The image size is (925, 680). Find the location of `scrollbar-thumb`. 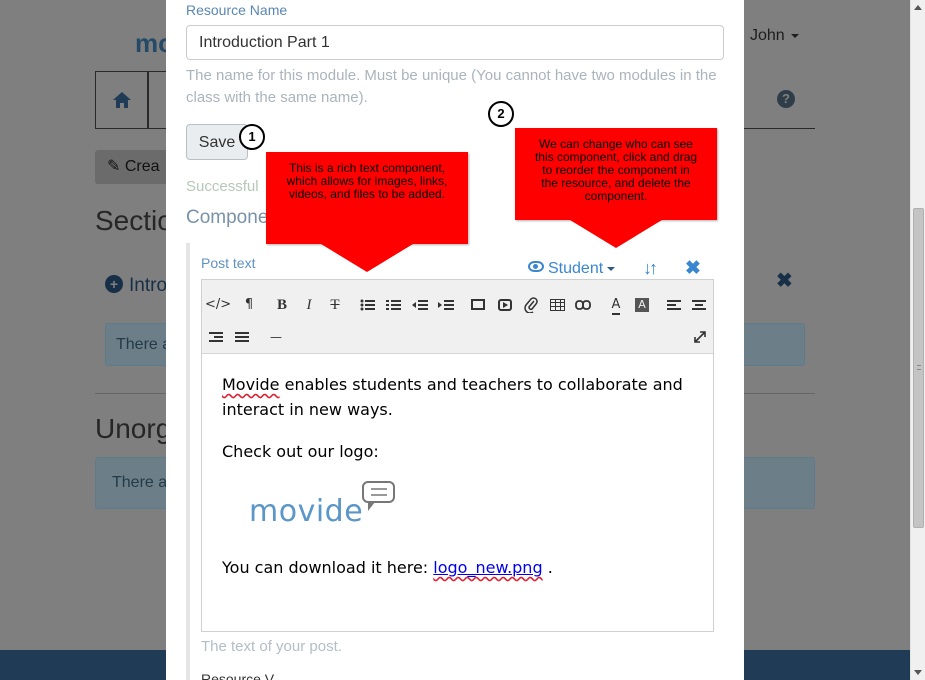

scrollbar-thumb is located at coordinates (918, 368).